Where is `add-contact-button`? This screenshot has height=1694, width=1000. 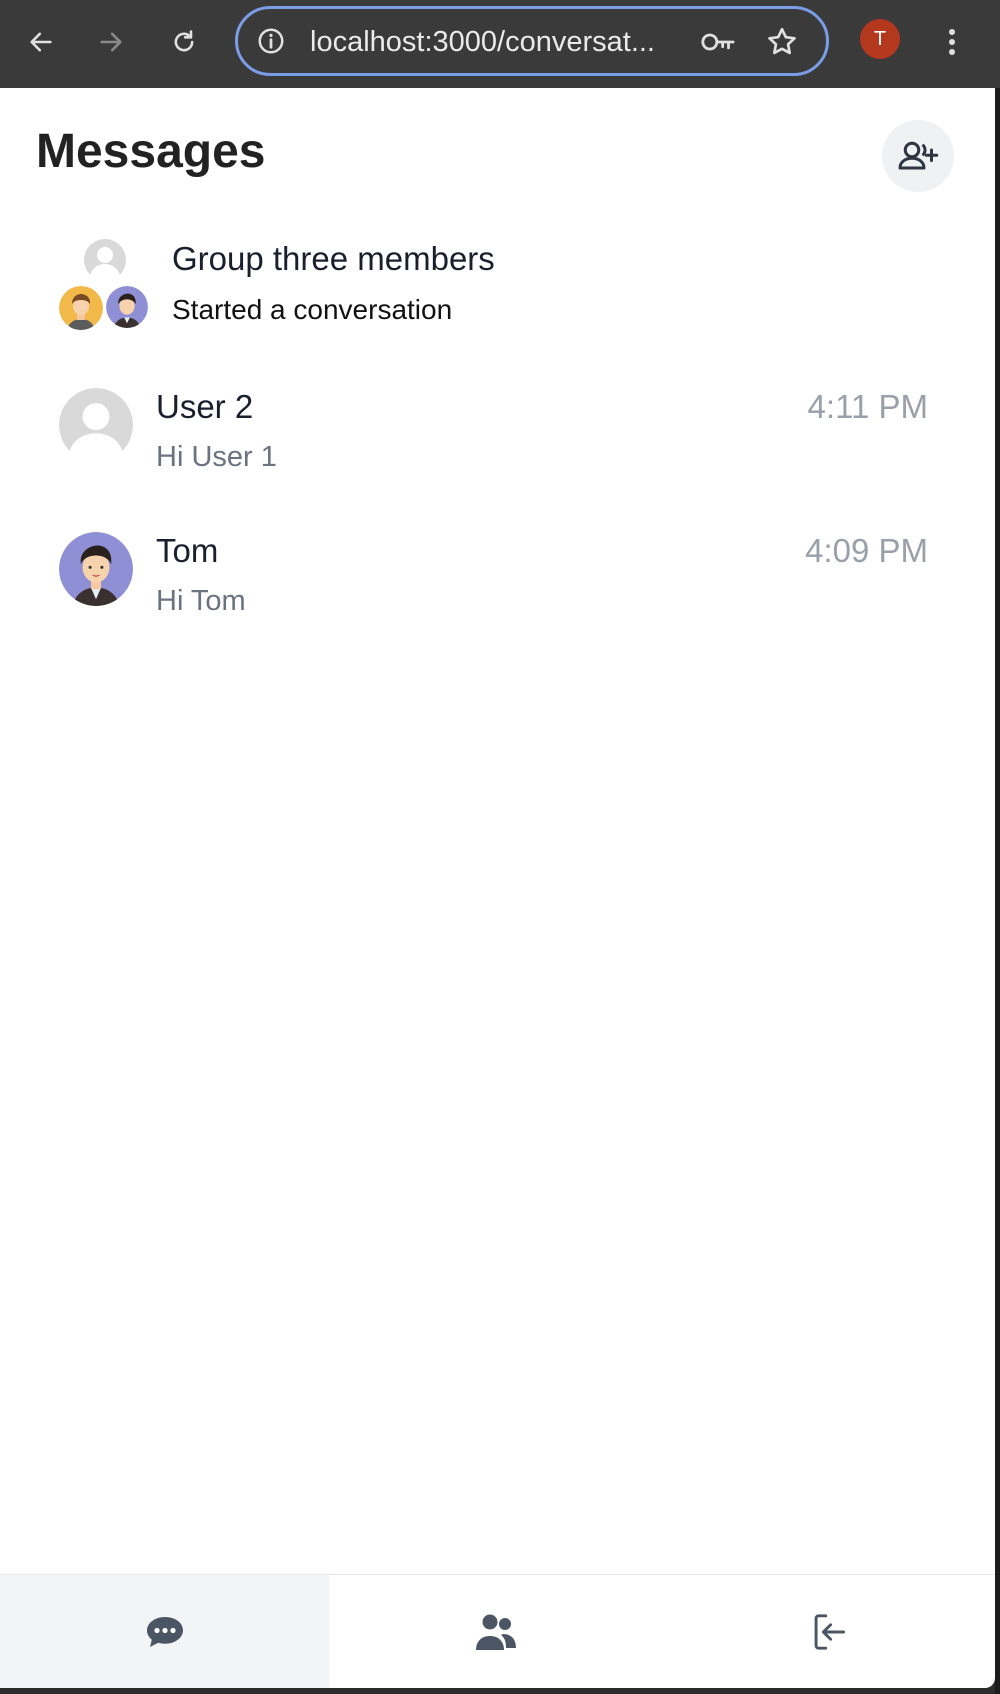
add-contact-button is located at coordinates (918, 156).